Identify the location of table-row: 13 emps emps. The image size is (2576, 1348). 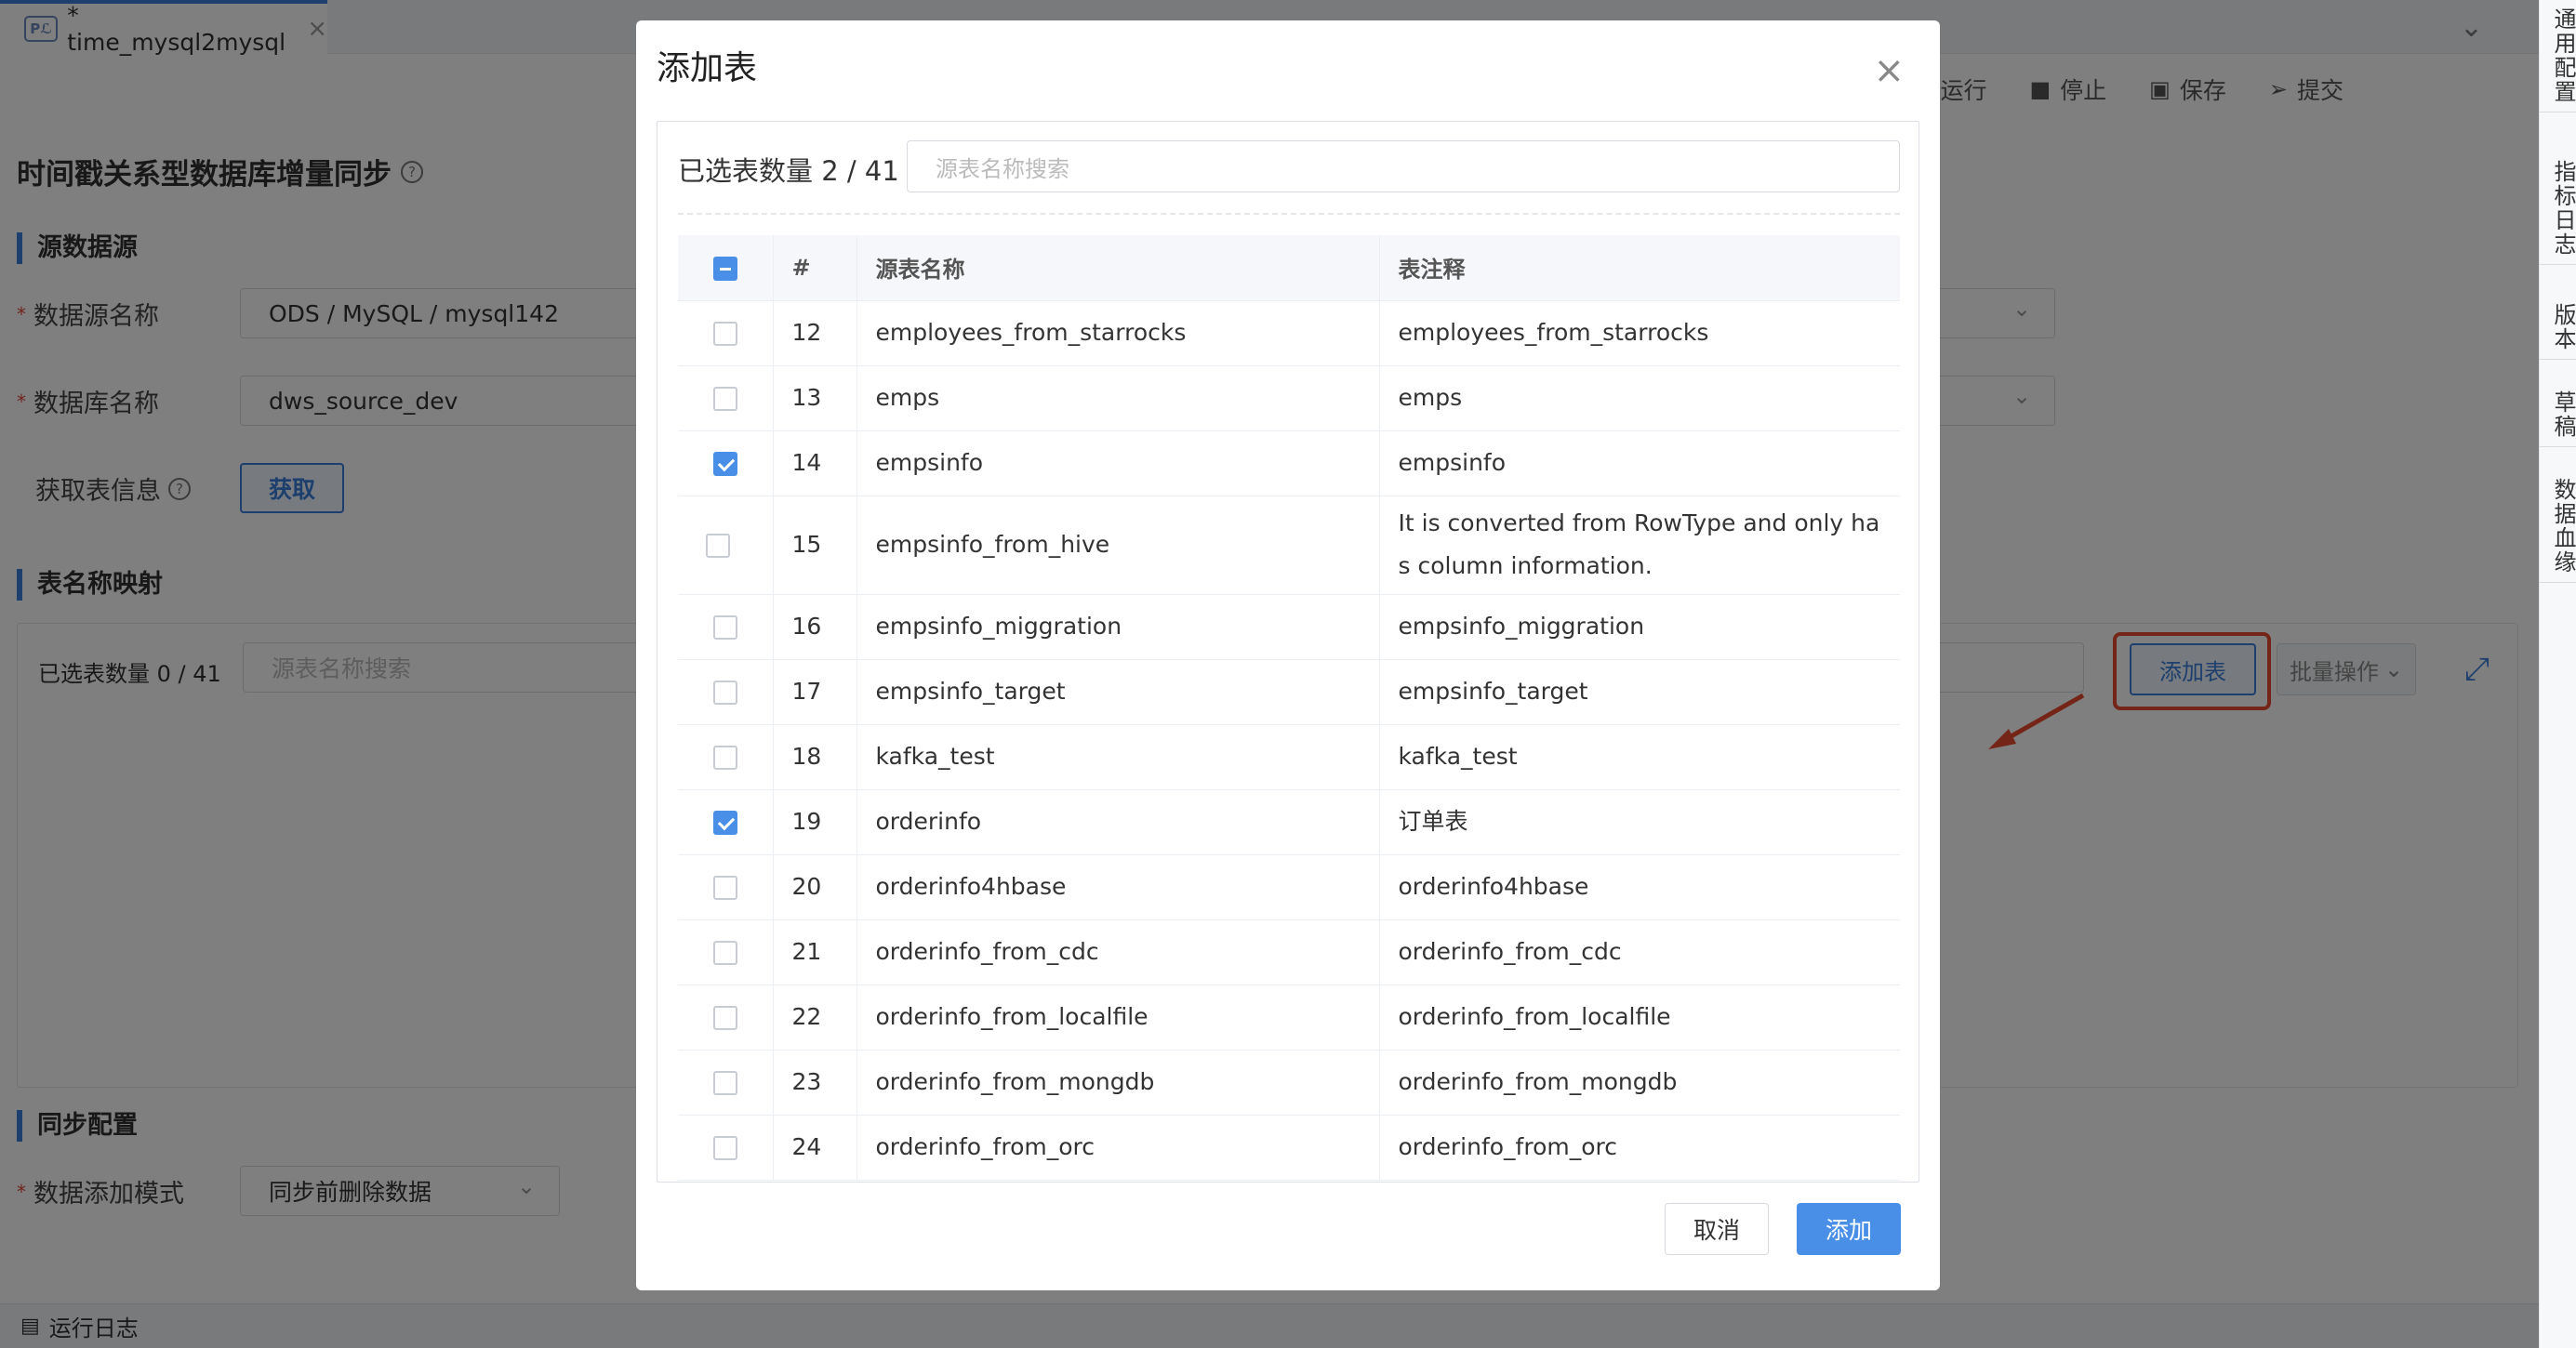
(1289, 398).